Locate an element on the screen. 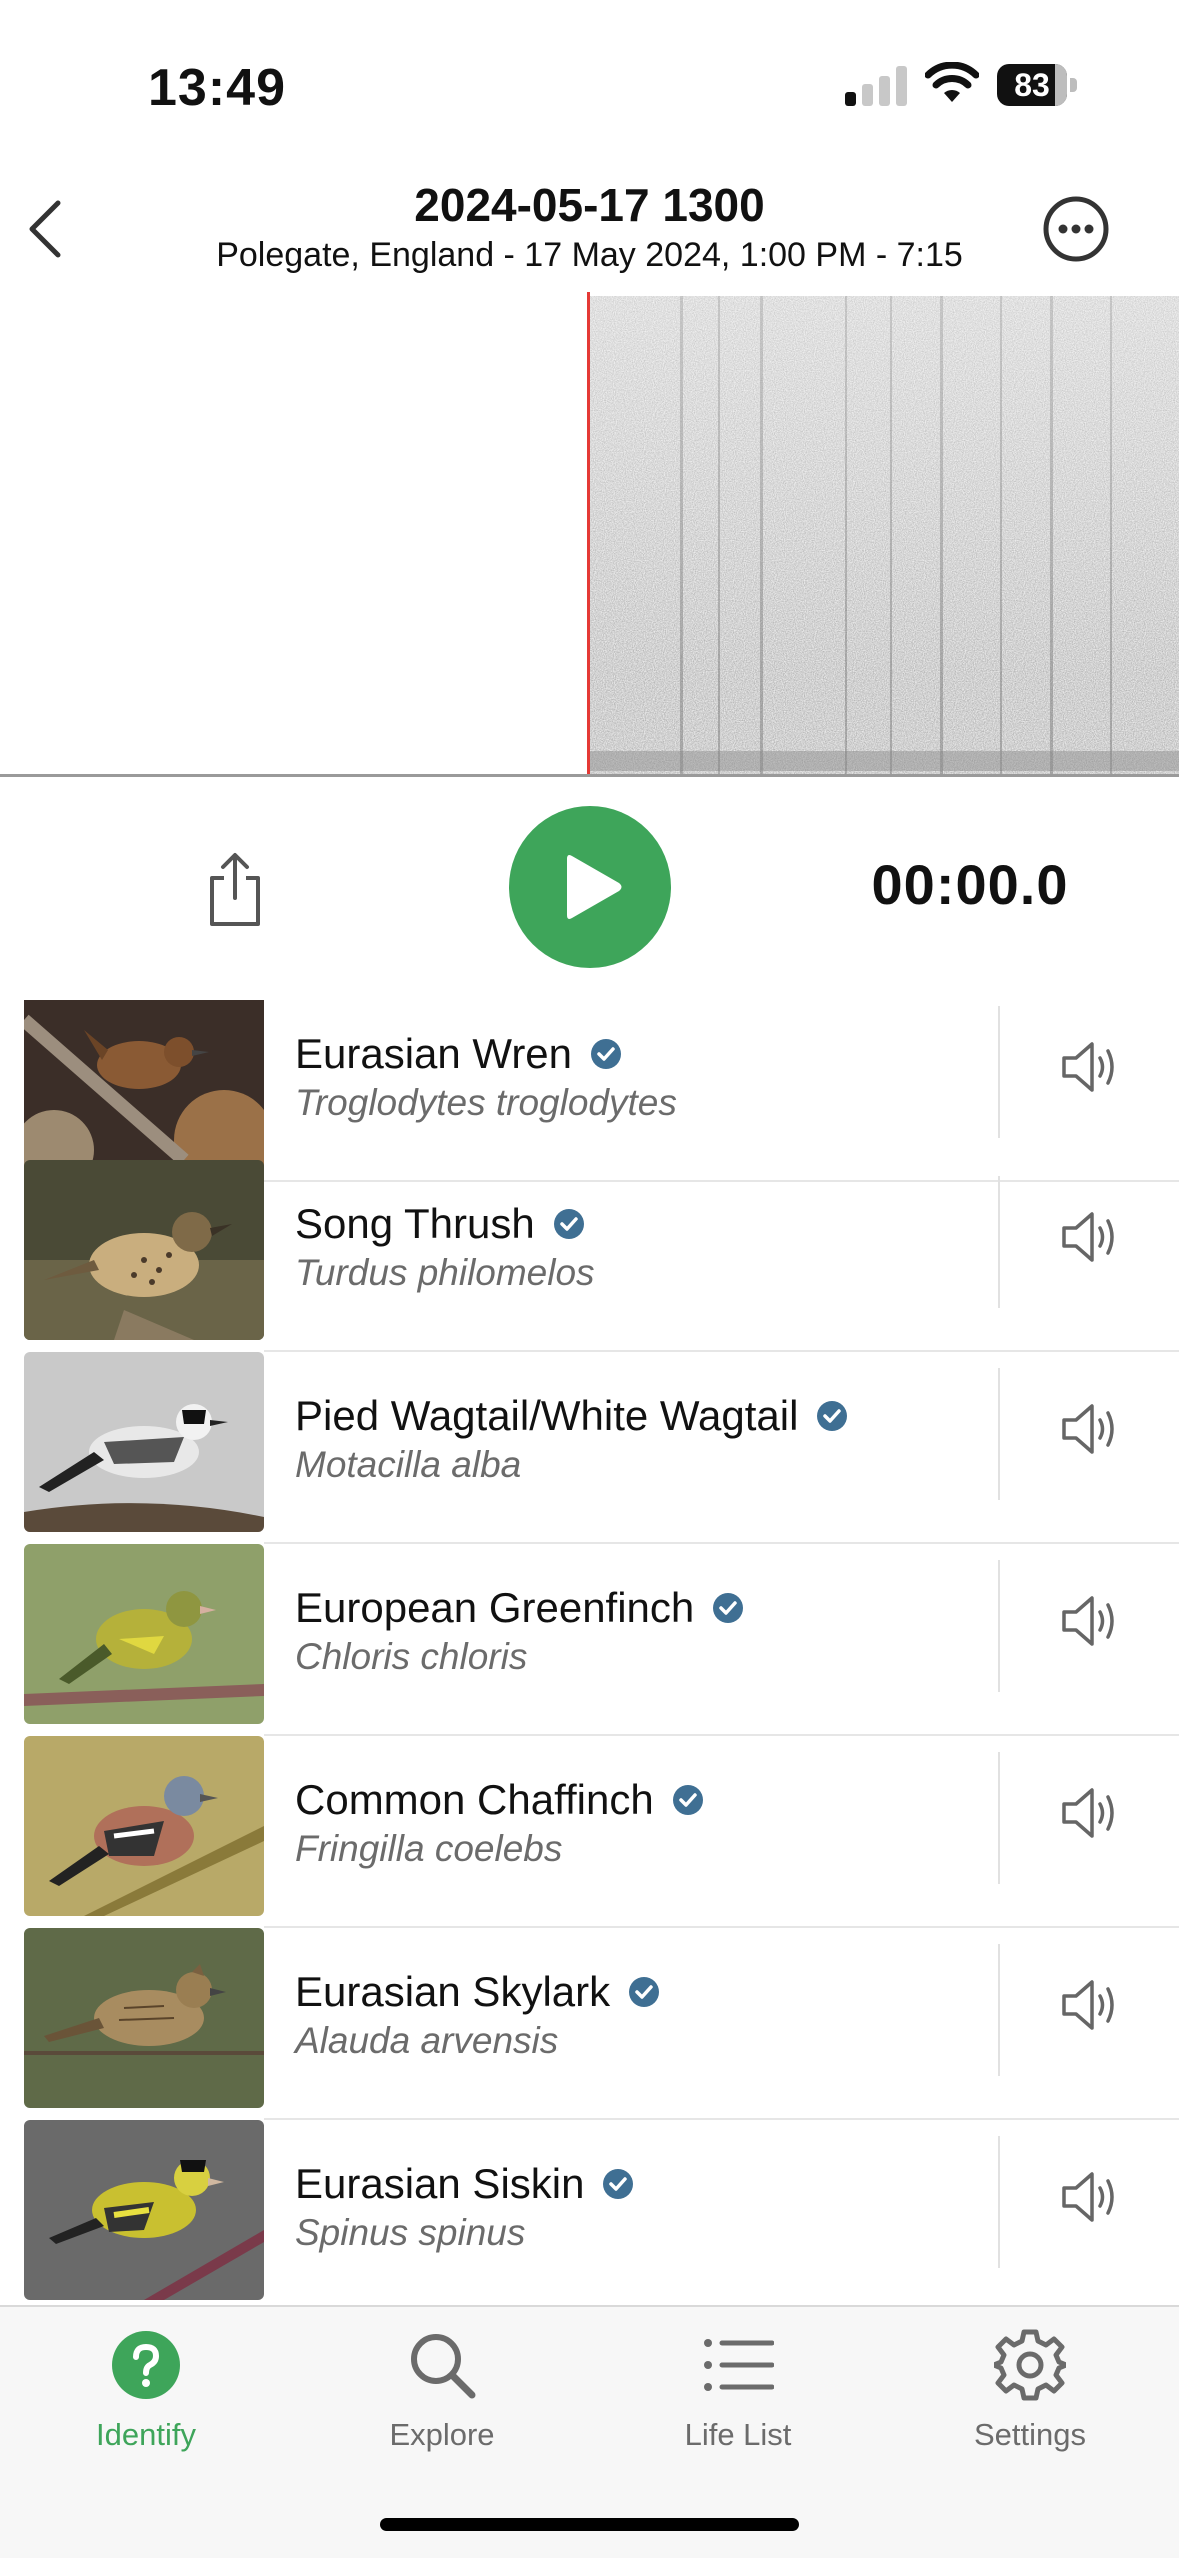 This screenshot has height=2558, width=1179. song-thrush-photo is located at coordinates (144, 1250).